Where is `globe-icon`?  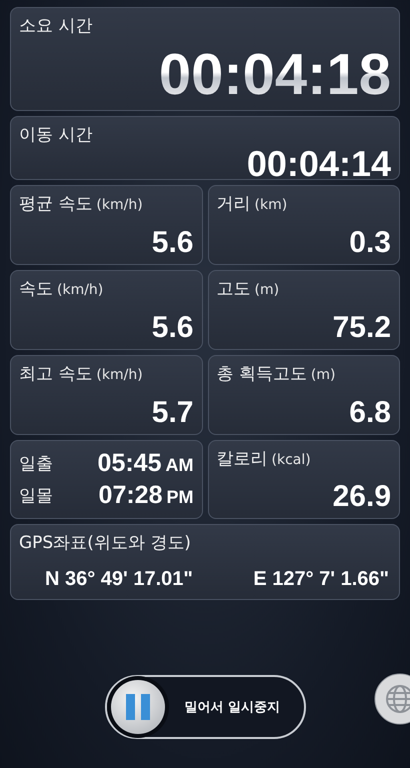
globe-icon is located at coordinates (392, 699).